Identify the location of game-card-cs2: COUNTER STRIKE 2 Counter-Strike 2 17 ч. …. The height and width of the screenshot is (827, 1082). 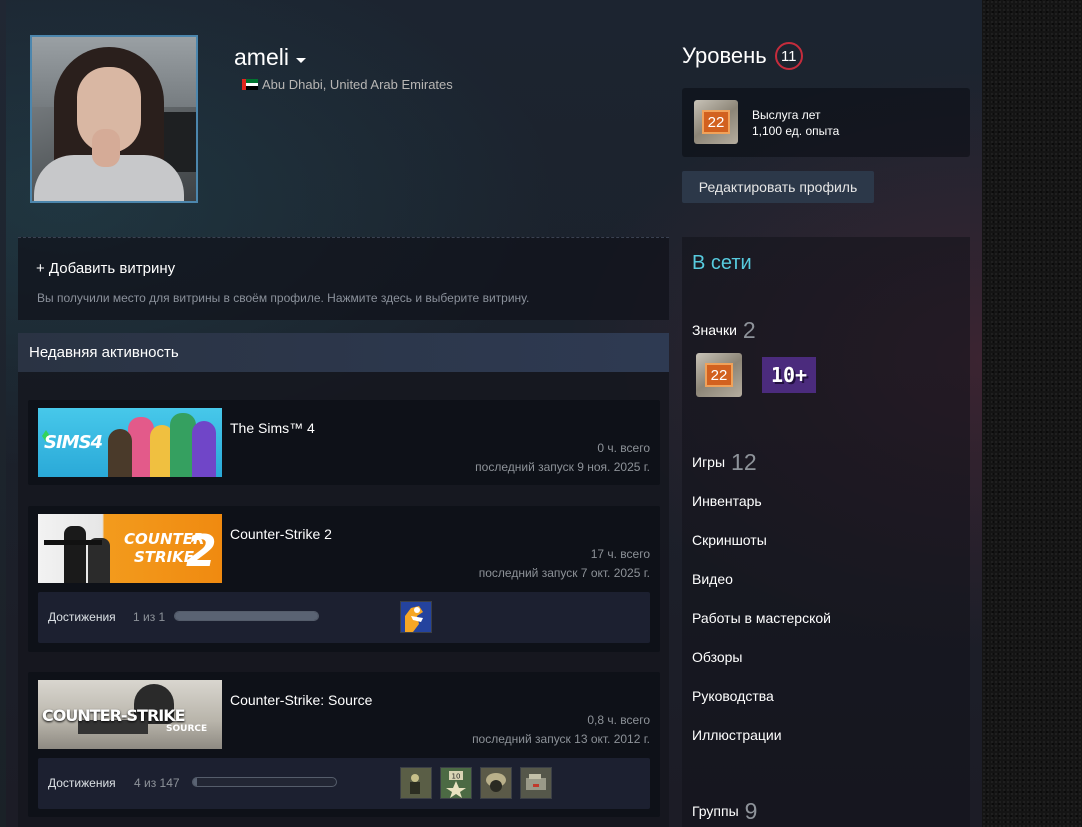
(344, 579).